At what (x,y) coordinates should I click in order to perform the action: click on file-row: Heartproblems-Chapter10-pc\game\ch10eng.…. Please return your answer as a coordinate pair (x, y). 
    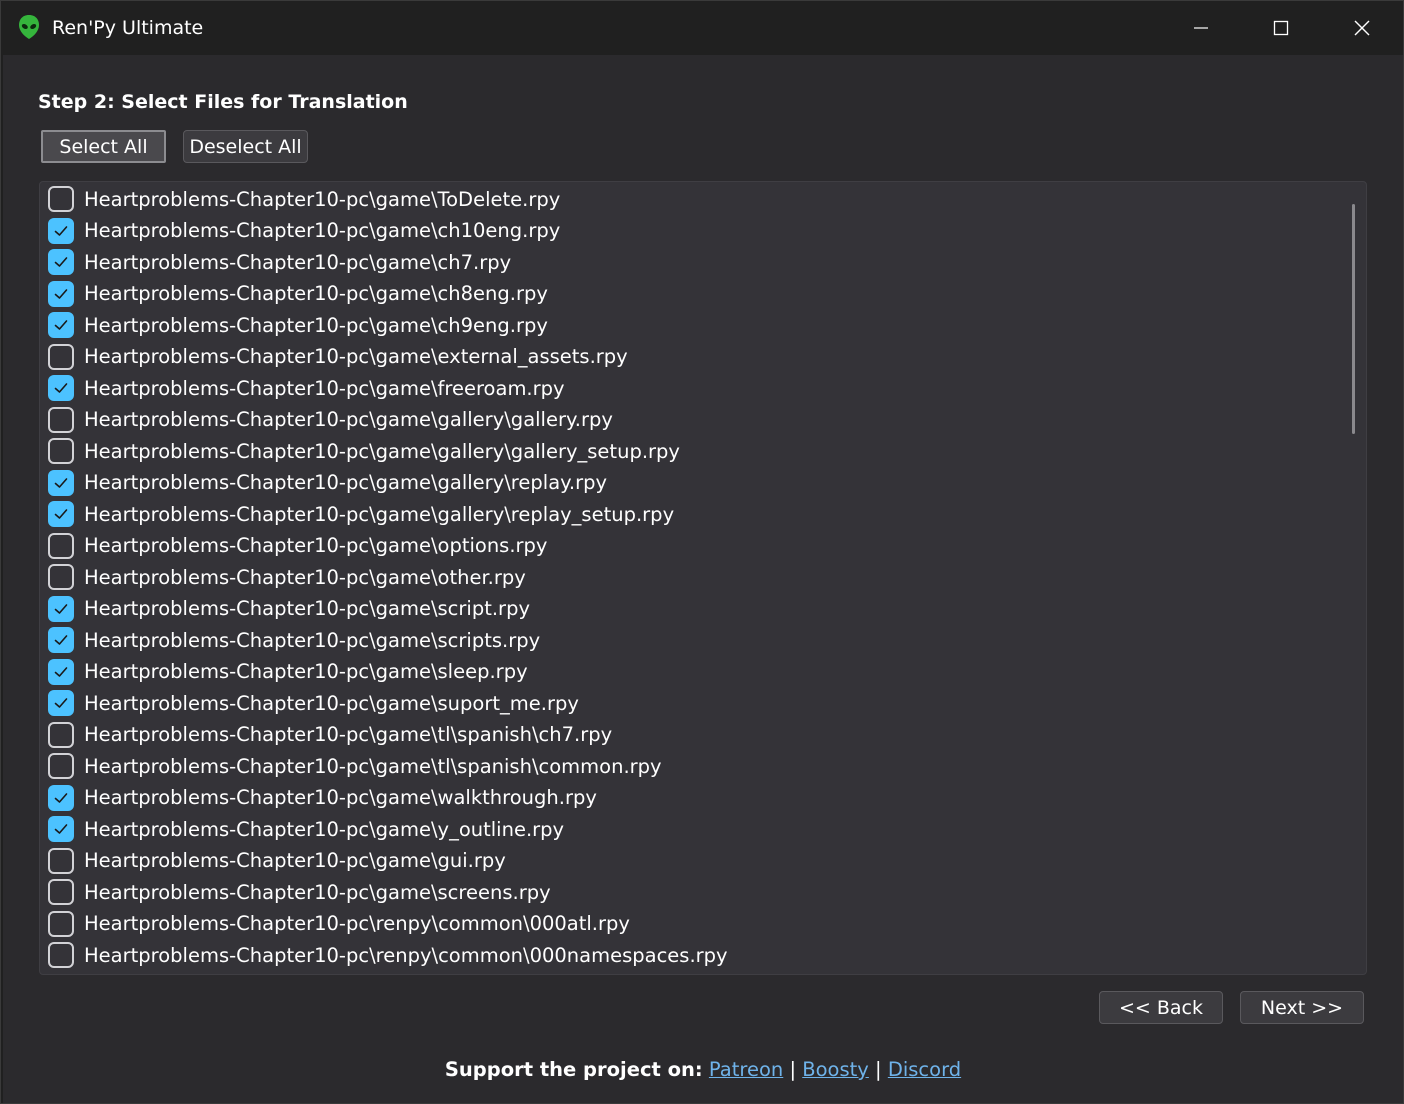
    Looking at the image, I should click on (693, 231).